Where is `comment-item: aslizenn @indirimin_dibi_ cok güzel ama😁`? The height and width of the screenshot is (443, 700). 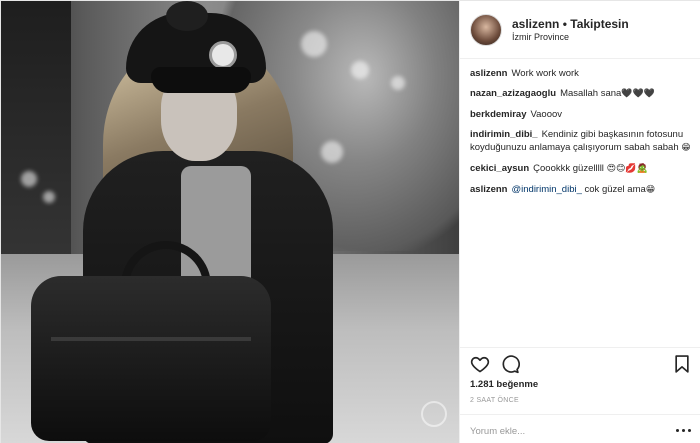 comment-item: aslizenn @indirimin_dibi_ cok güzel ama😁 is located at coordinates (582, 190).